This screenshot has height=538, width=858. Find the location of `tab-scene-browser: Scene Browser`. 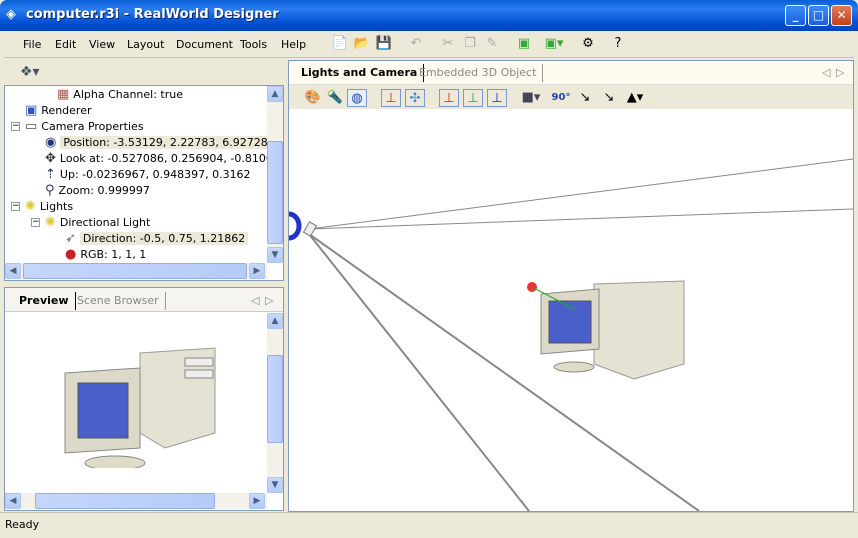

tab-scene-browser: Scene Browser is located at coordinates (118, 301).